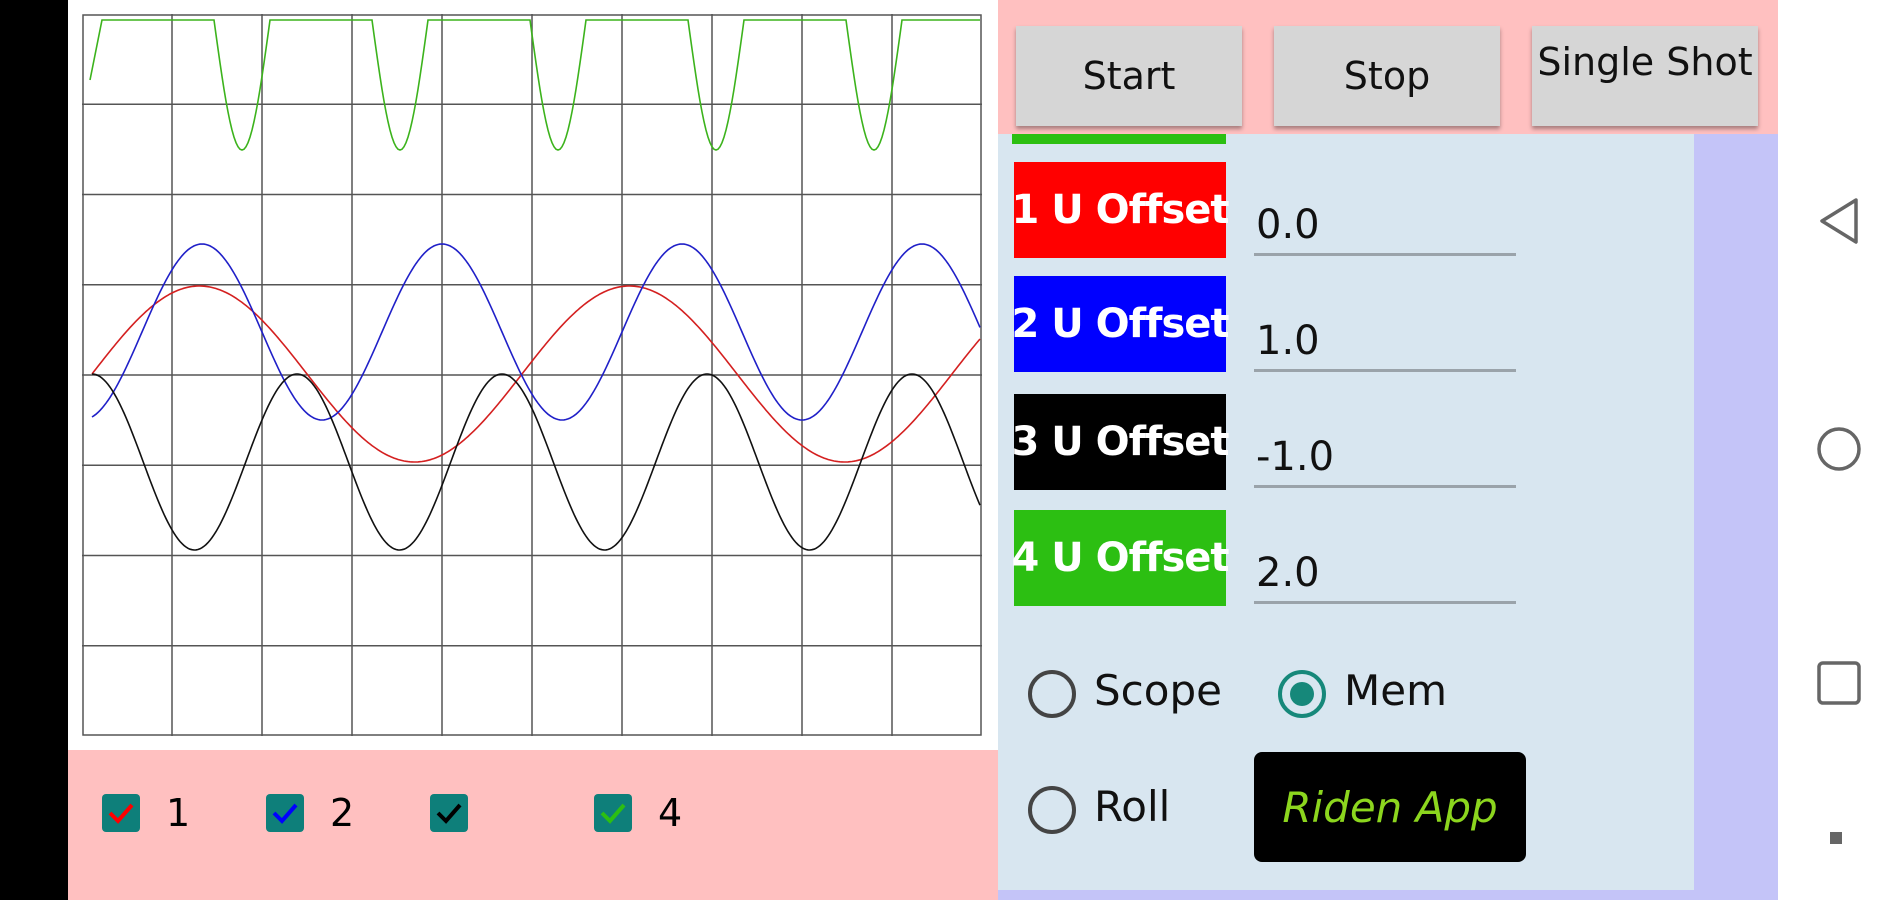 Image resolution: width=1896 pixels, height=900 pixels. What do you see at coordinates (650, 813) in the screenshot?
I see `channel-4-toggle: 4` at bounding box center [650, 813].